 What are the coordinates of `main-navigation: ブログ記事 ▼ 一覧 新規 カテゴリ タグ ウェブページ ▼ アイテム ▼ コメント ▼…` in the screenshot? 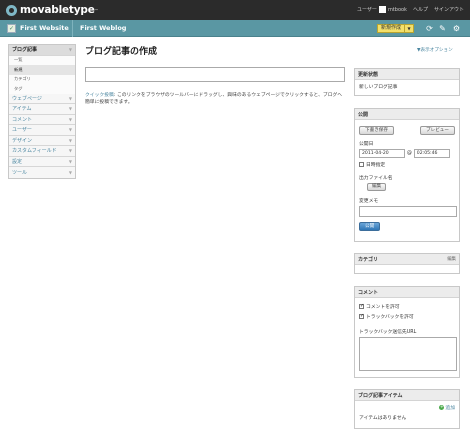 It's located at (42, 111).